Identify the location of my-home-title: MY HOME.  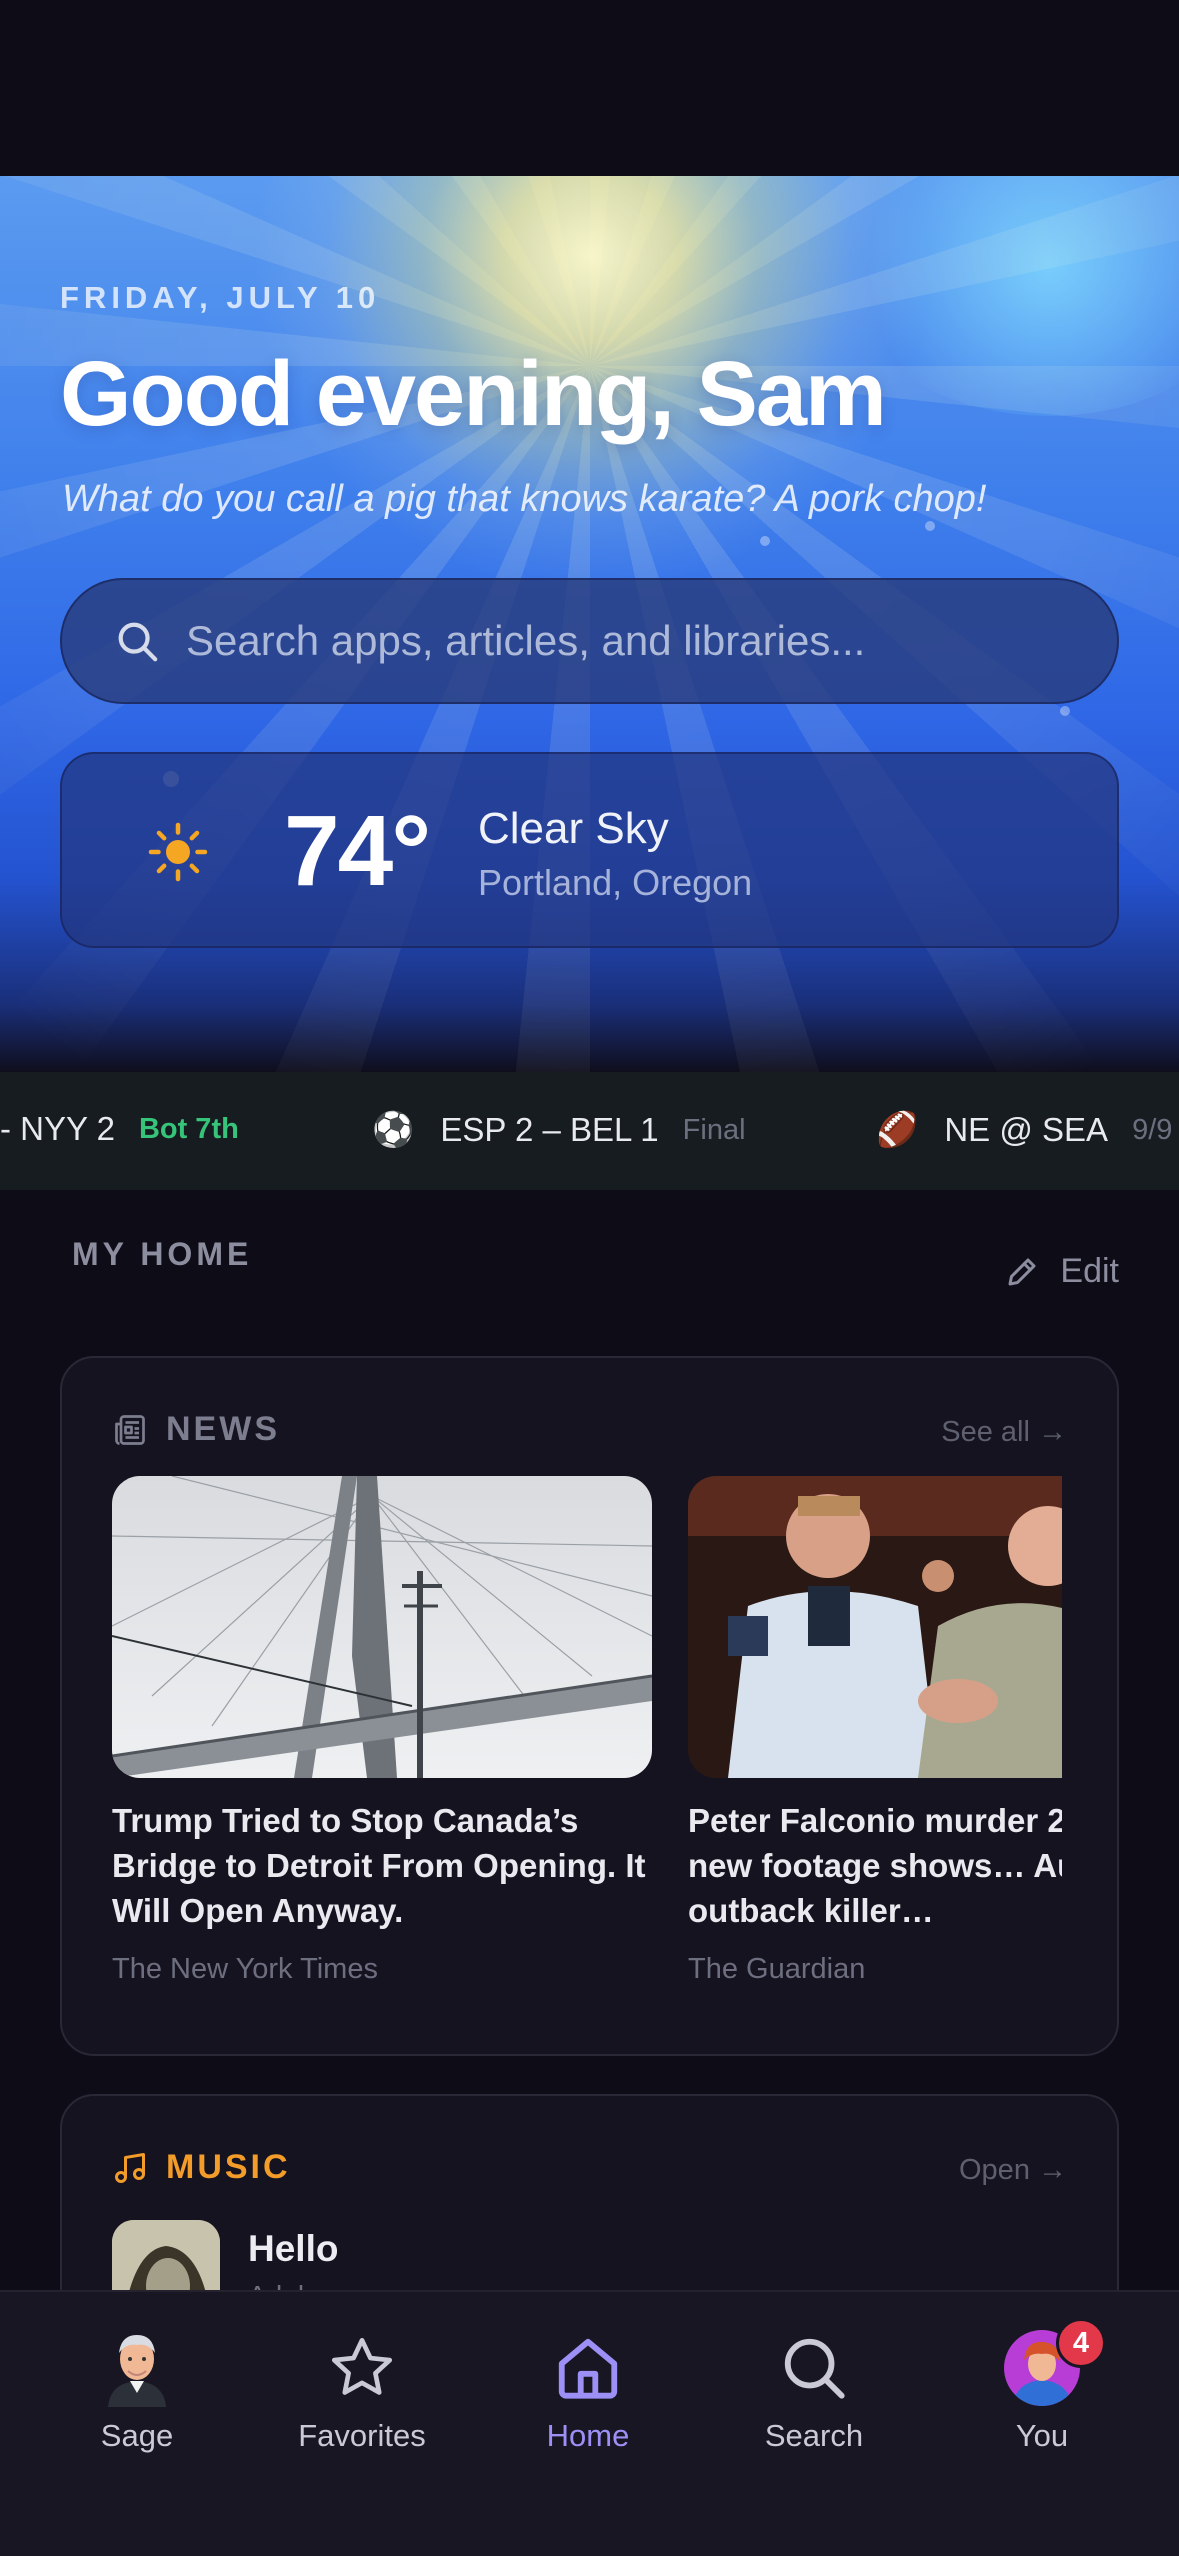
(162, 1254).